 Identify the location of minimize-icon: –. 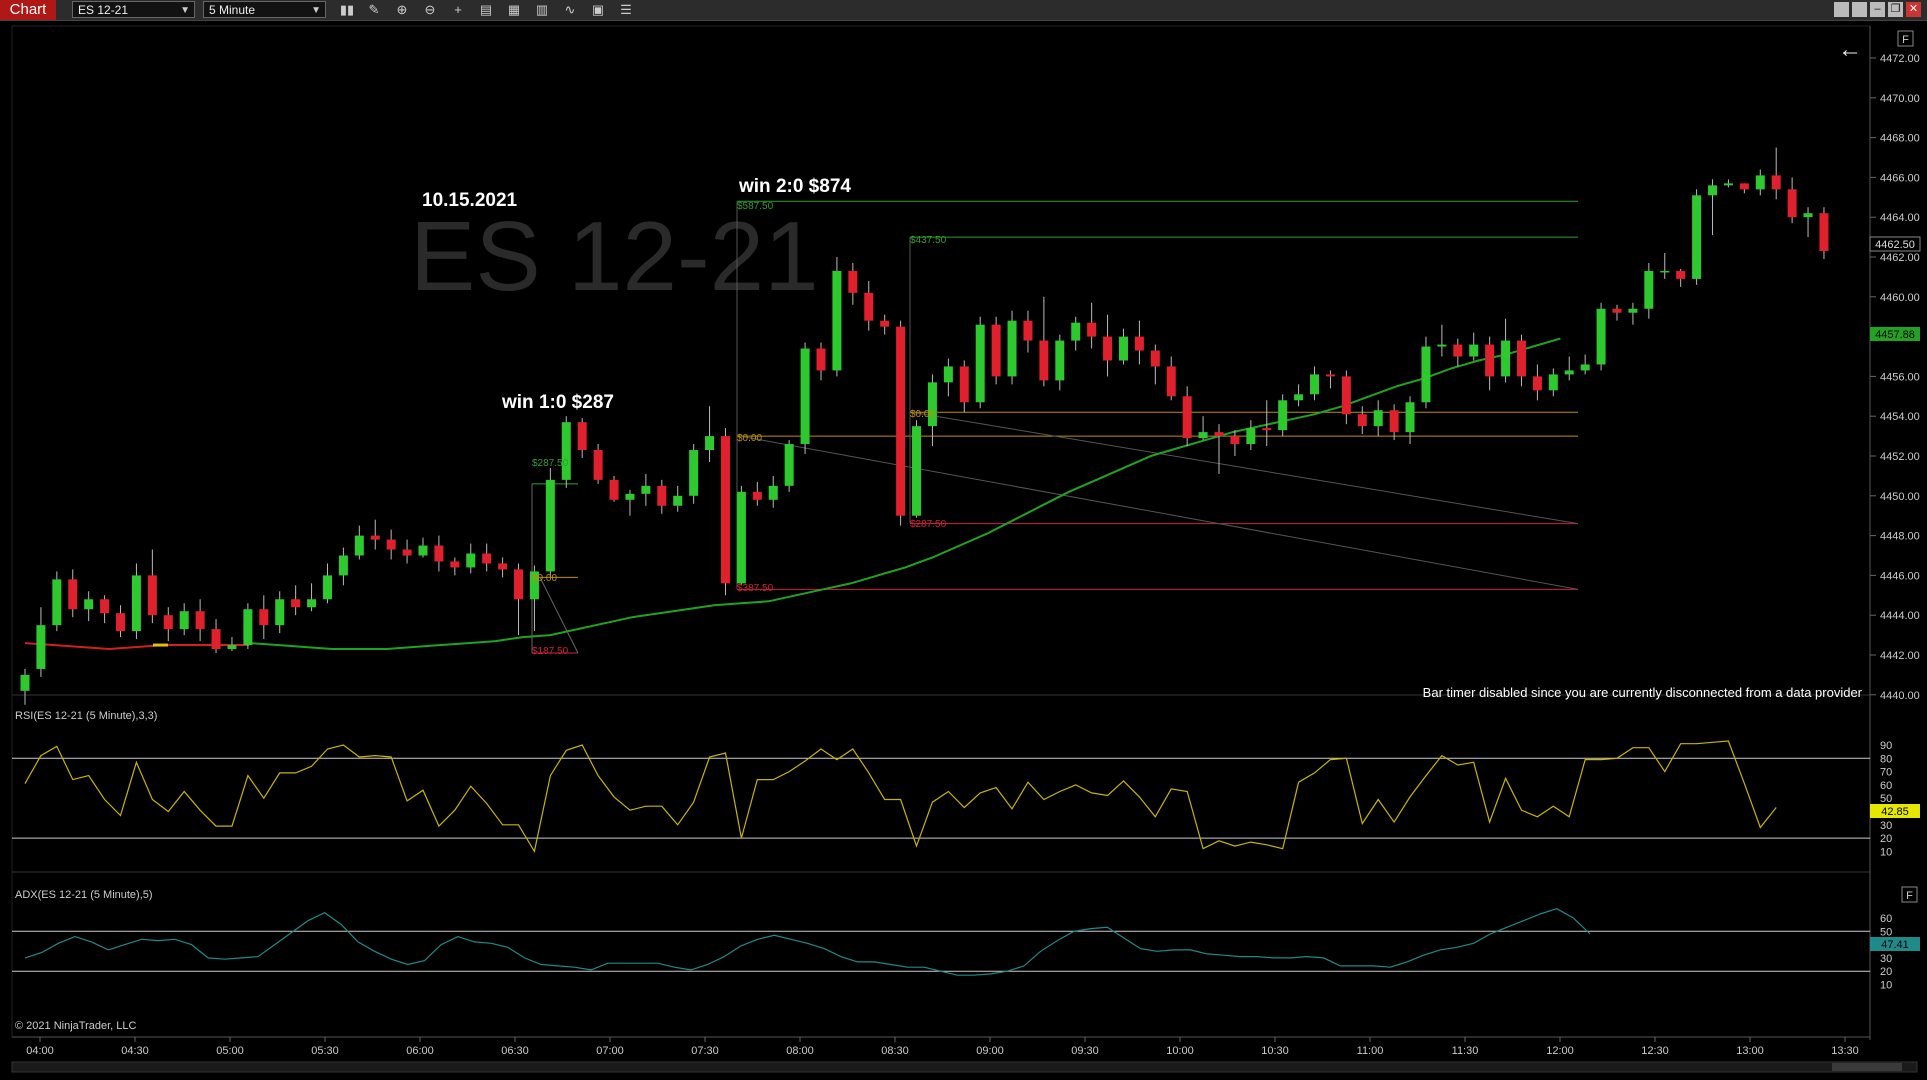
(1877, 9).